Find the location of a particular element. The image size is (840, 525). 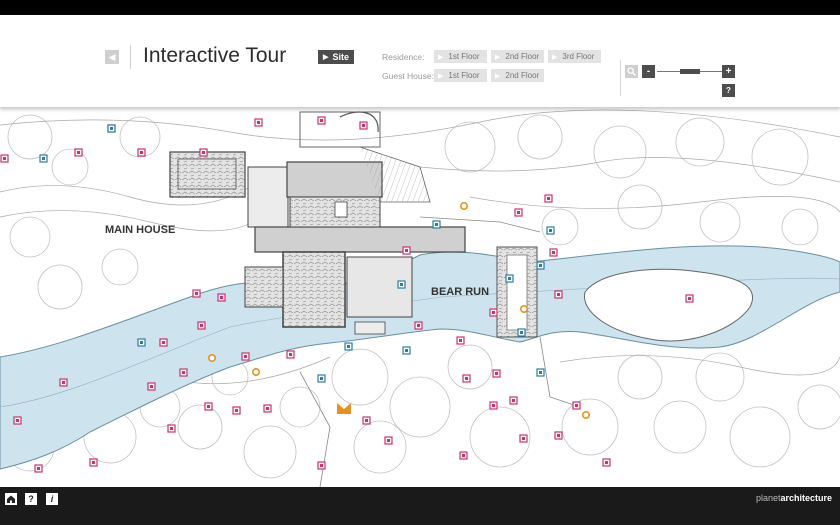

magnifier-icon is located at coordinates (631, 71).